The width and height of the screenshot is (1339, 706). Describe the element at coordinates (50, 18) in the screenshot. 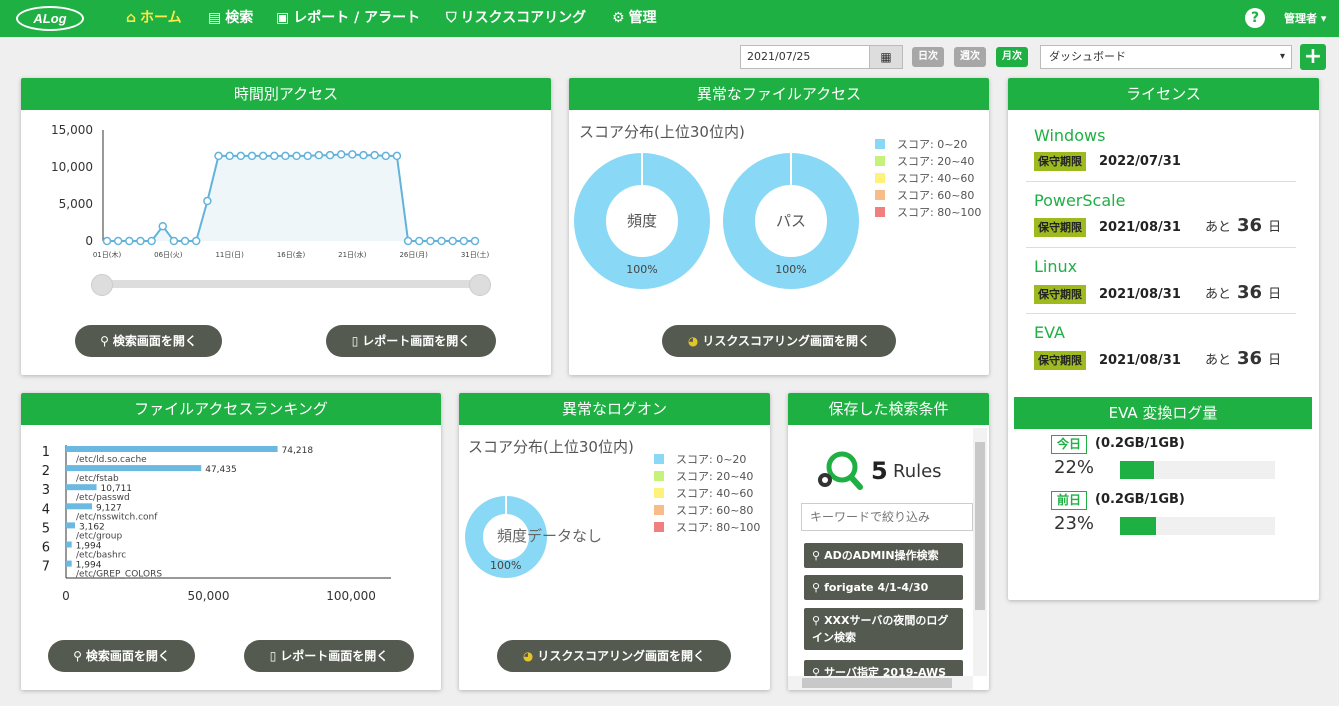

I see `alog-logo: ALog` at that location.